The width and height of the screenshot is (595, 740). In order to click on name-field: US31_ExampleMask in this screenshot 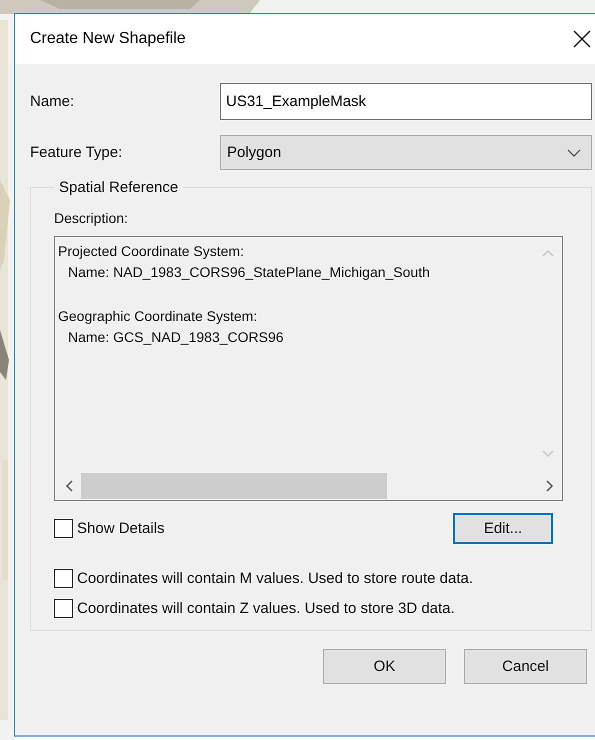, I will do `click(406, 101)`.